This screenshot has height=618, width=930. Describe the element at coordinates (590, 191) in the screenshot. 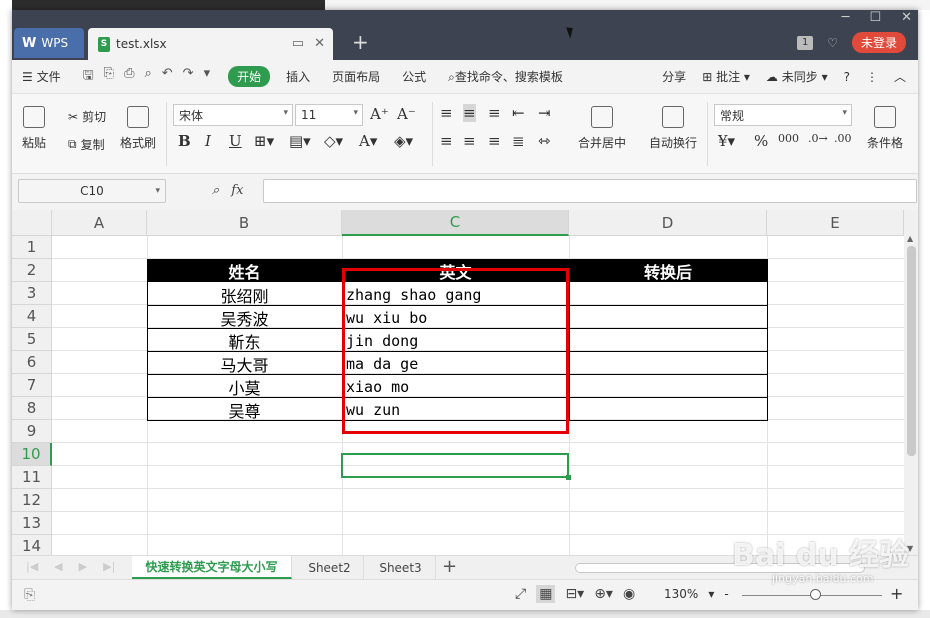

I see `formula-input` at that location.